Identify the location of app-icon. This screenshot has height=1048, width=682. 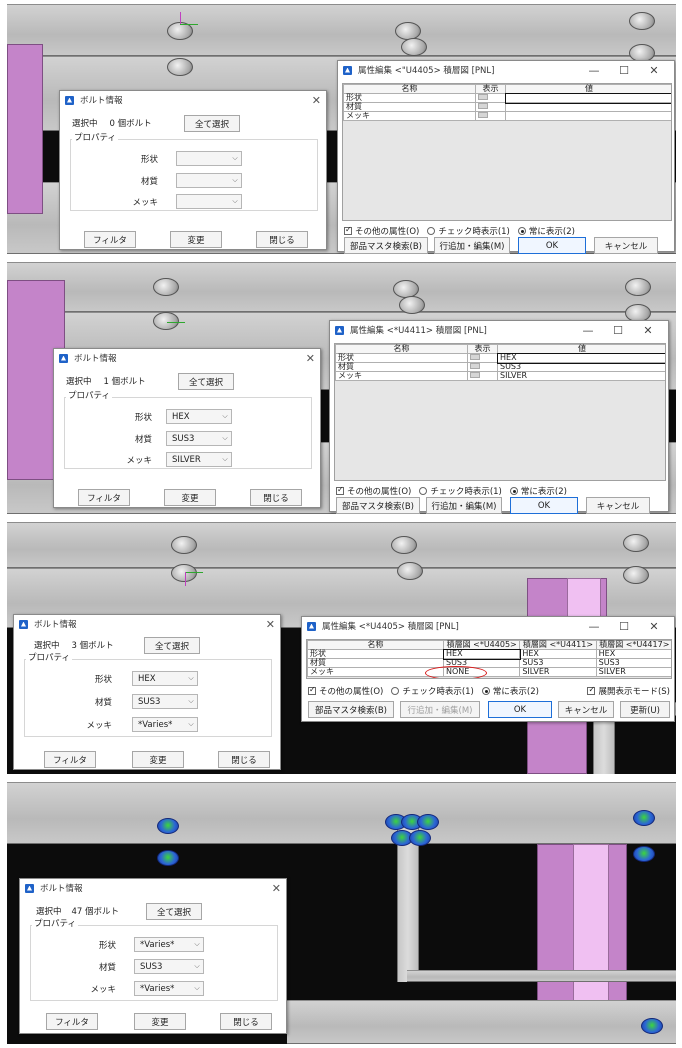
(63, 358).